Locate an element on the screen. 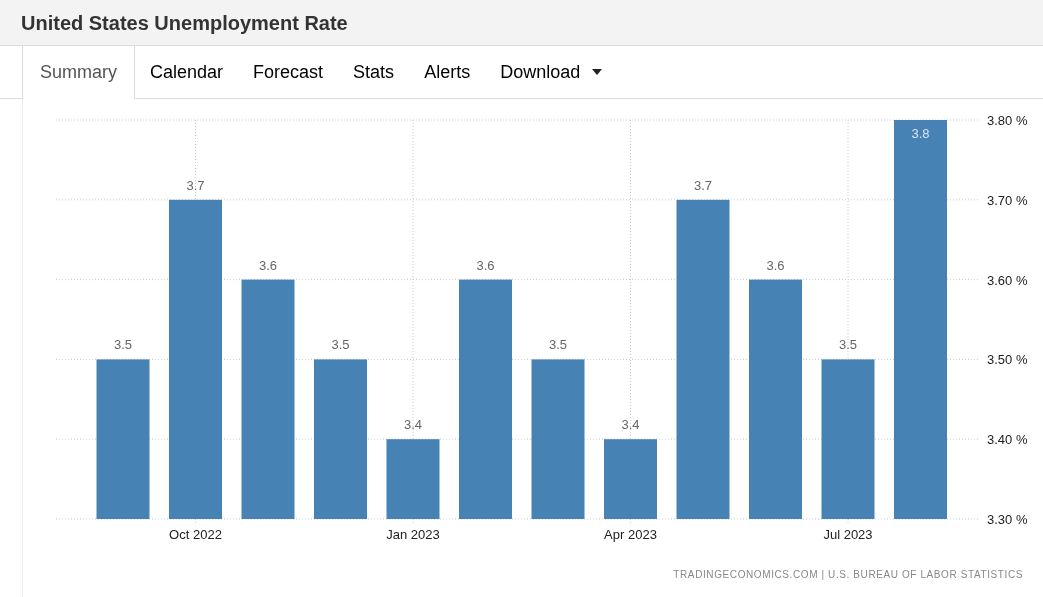  tab: Download is located at coordinates (551, 72).